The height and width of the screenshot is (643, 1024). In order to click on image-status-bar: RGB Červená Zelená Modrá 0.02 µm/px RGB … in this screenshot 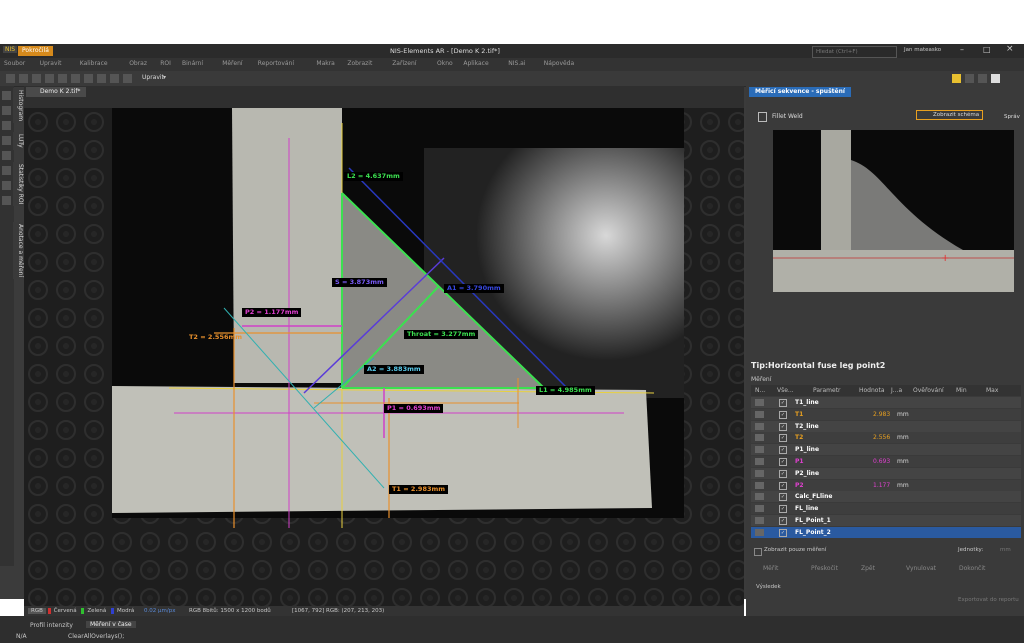, I will do `click(384, 611)`.